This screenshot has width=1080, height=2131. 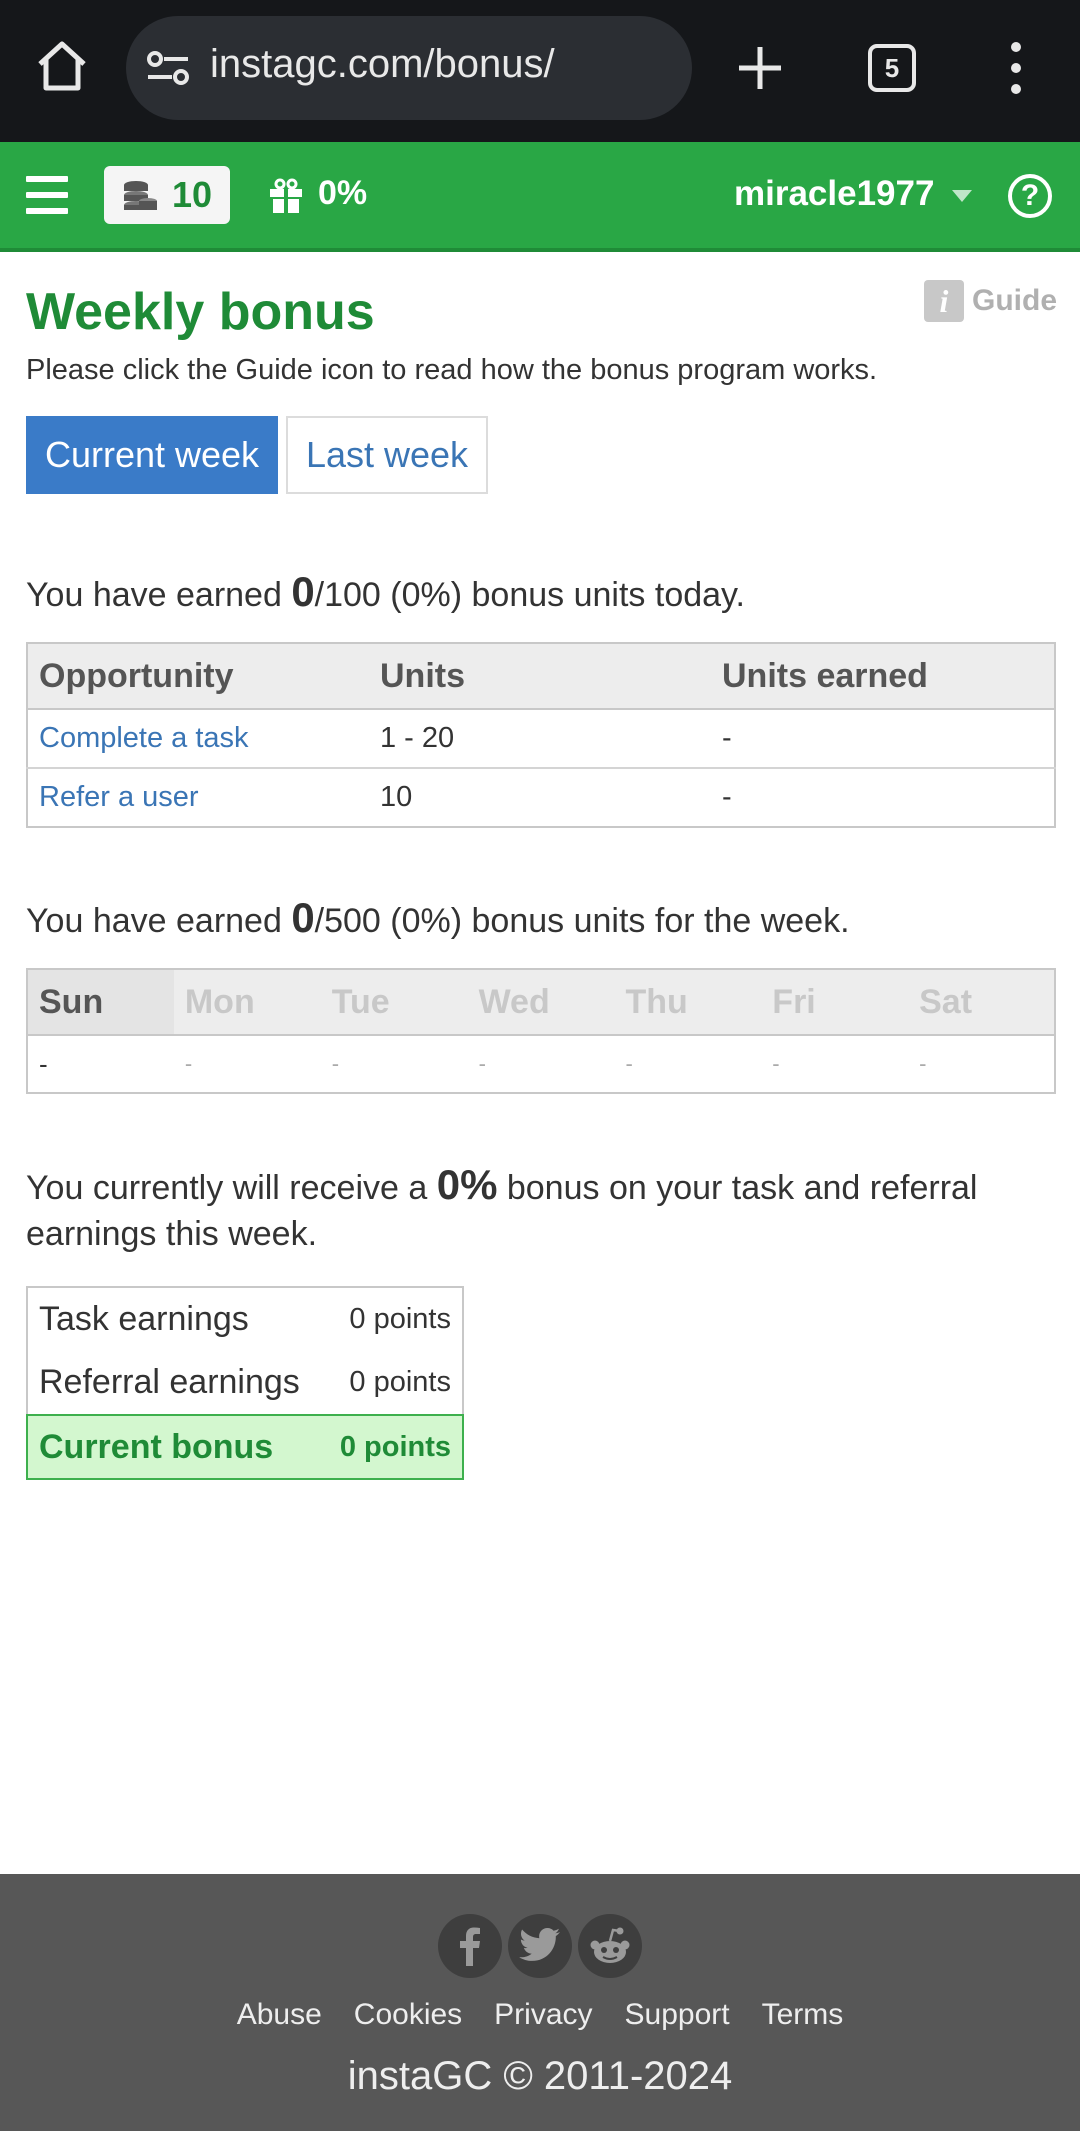 I want to click on column-header: Opportunity, so click(x=198, y=676).